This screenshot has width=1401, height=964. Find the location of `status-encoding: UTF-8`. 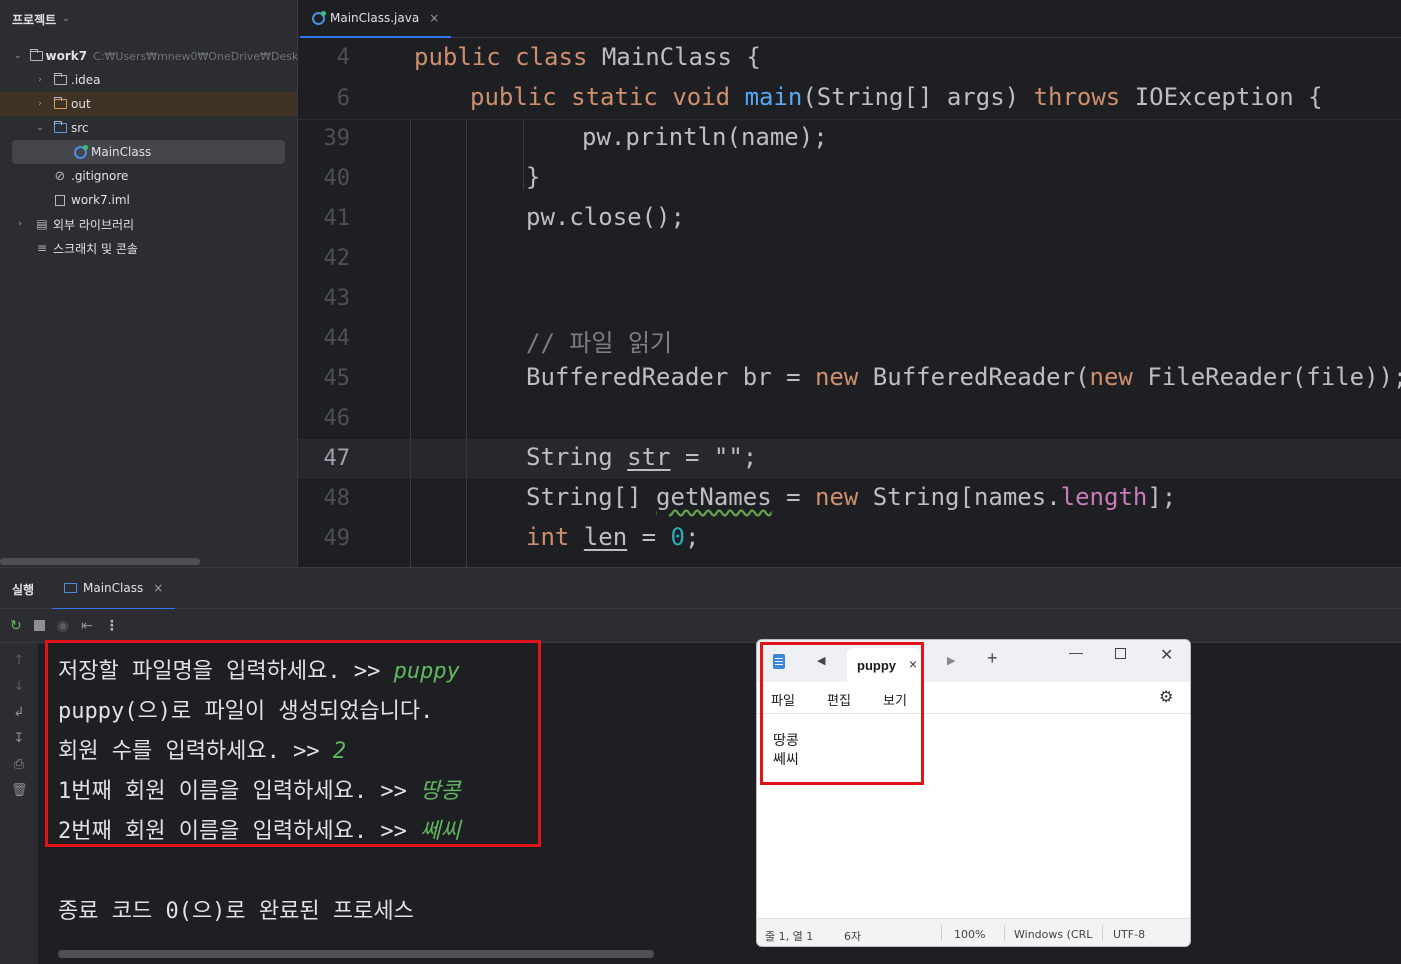

status-encoding: UTF-8 is located at coordinates (1129, 934).